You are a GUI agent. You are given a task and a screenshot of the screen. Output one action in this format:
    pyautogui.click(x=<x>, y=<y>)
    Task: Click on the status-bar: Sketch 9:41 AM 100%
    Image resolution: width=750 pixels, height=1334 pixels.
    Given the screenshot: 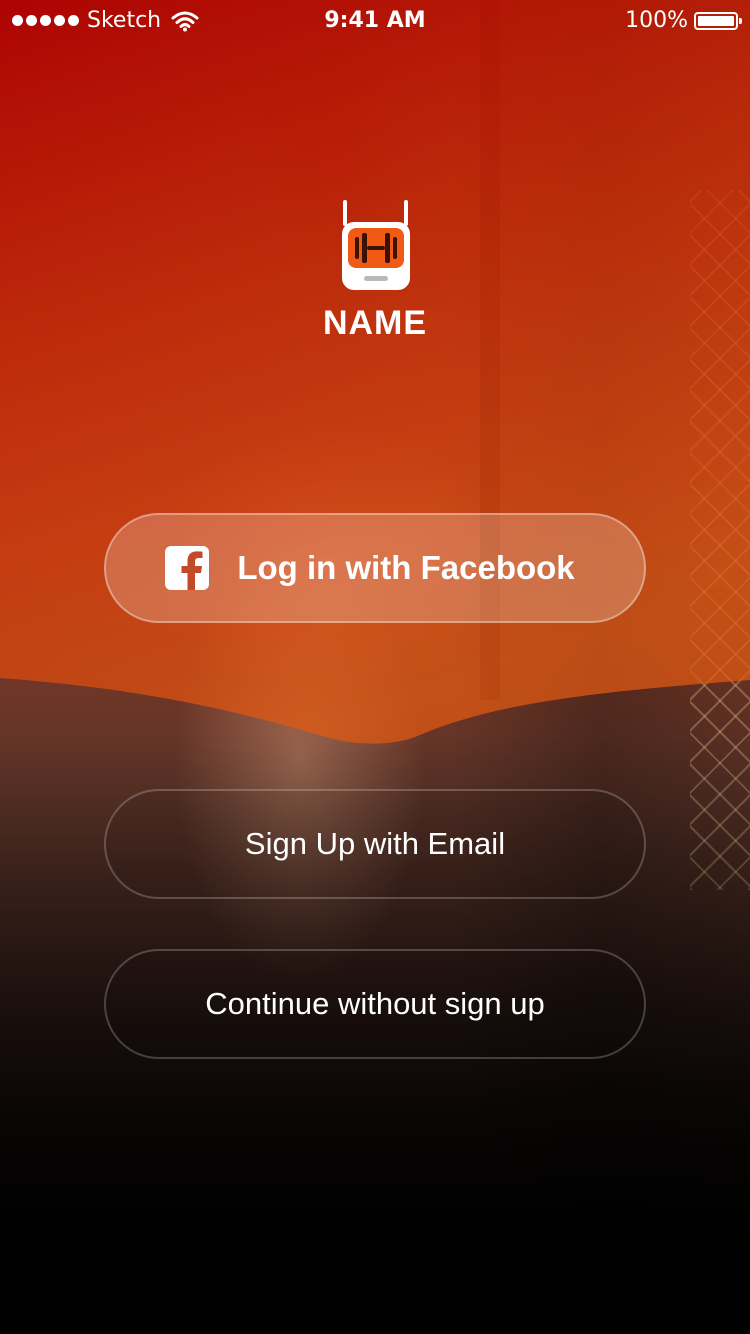 What is the action you would take?
    pyautogui.click(x=375, y=20)
    